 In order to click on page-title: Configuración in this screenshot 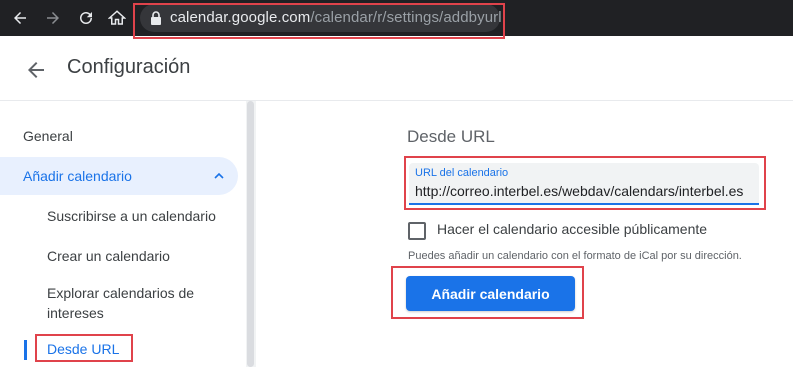, I will do `click(129, 67)`.